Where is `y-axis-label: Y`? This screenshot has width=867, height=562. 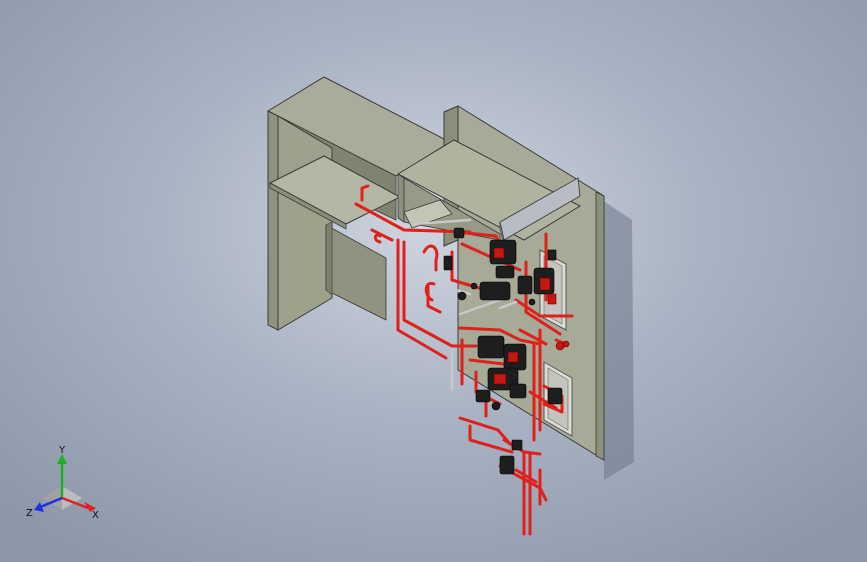
y-axis-label: Y is located at coordinates (62, 451).